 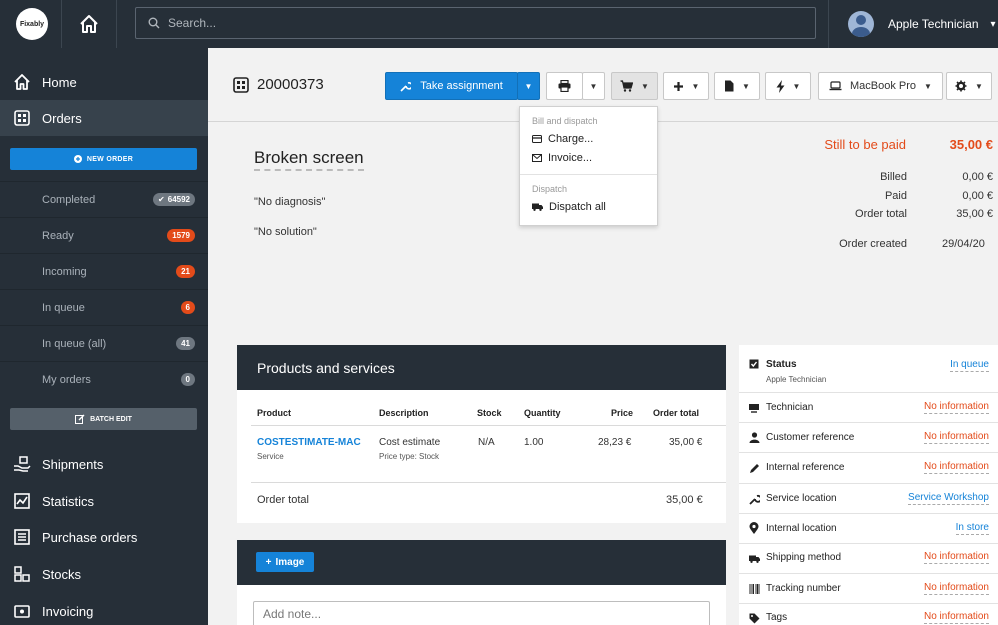 What do you see at coordinates (913, 24) in the screenshot?
I see `user-menu: Apple Technician ▾` at bounding box center [913, 24].